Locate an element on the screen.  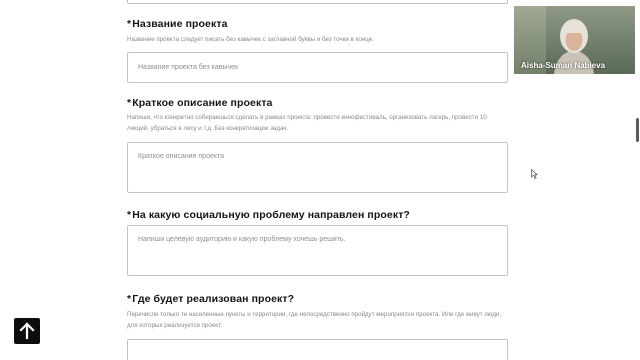
scroll-to-top-button is located at coordinates (27, 331).